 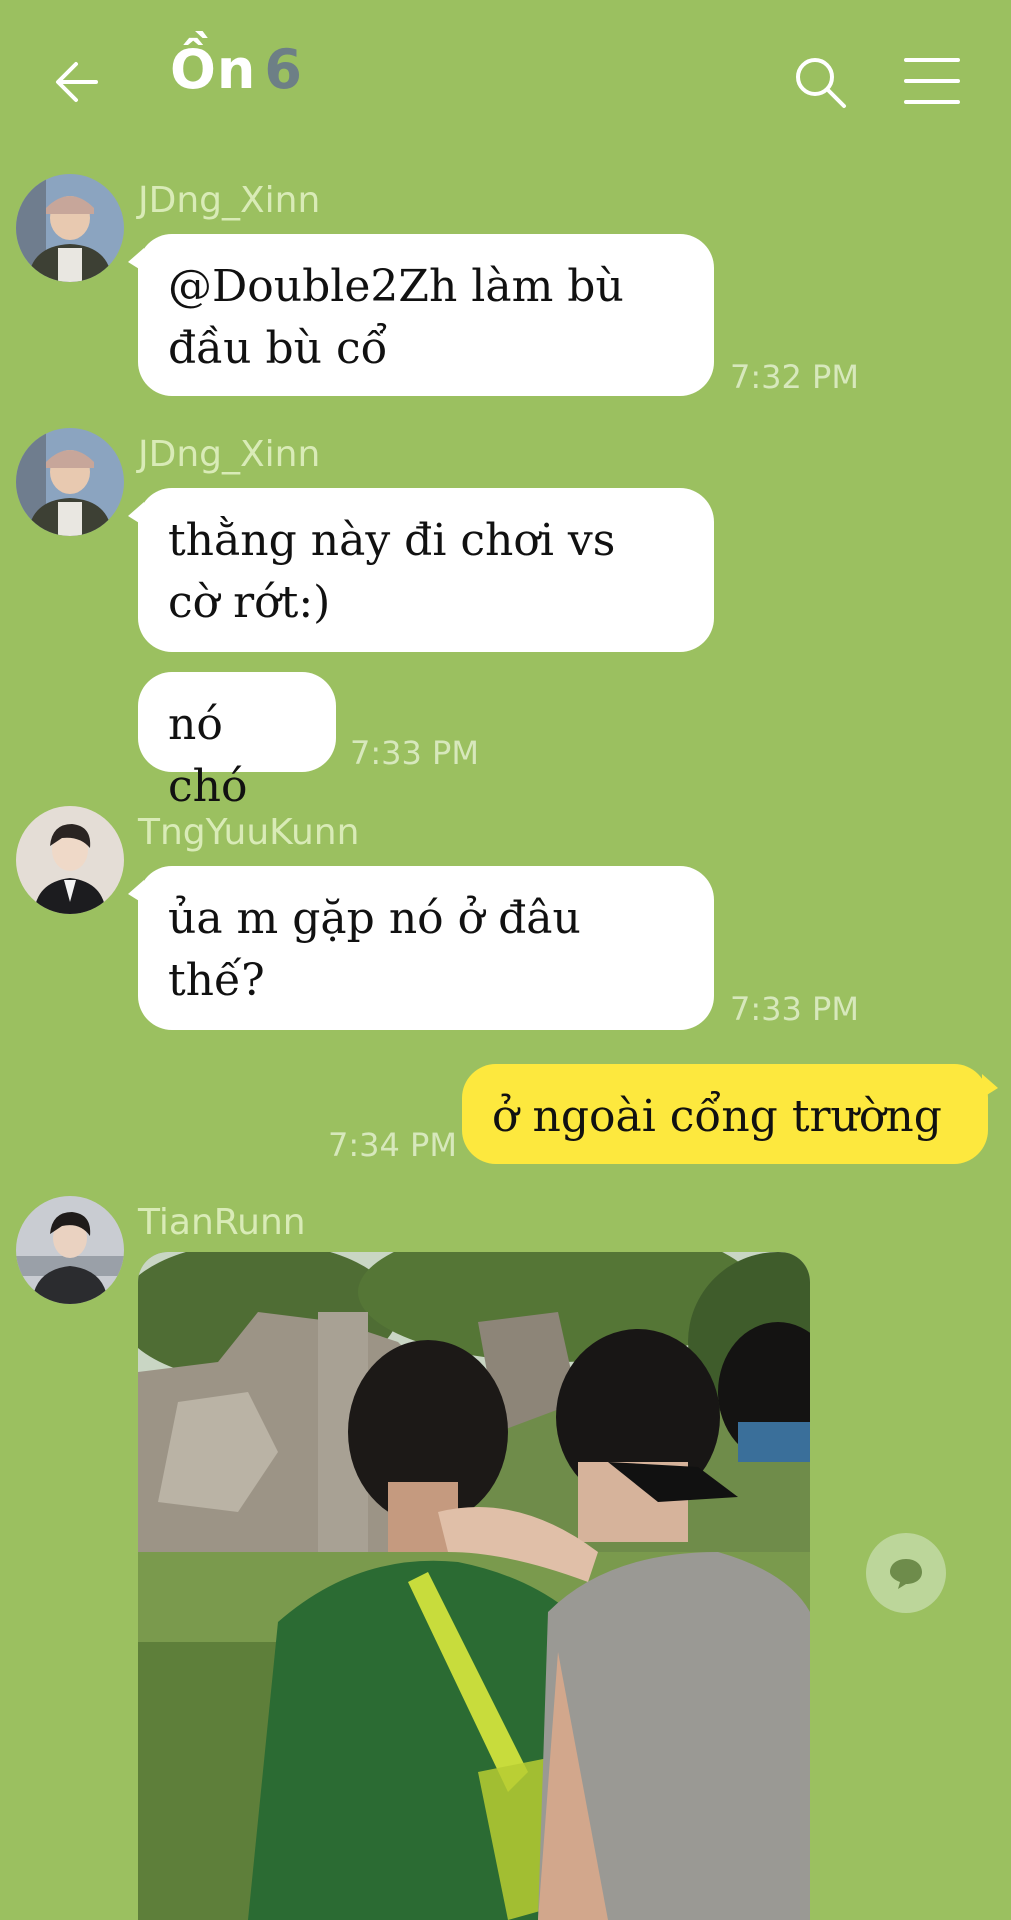 I want to click on message-time: 7:34 PM, so click(x=392, y=1145).